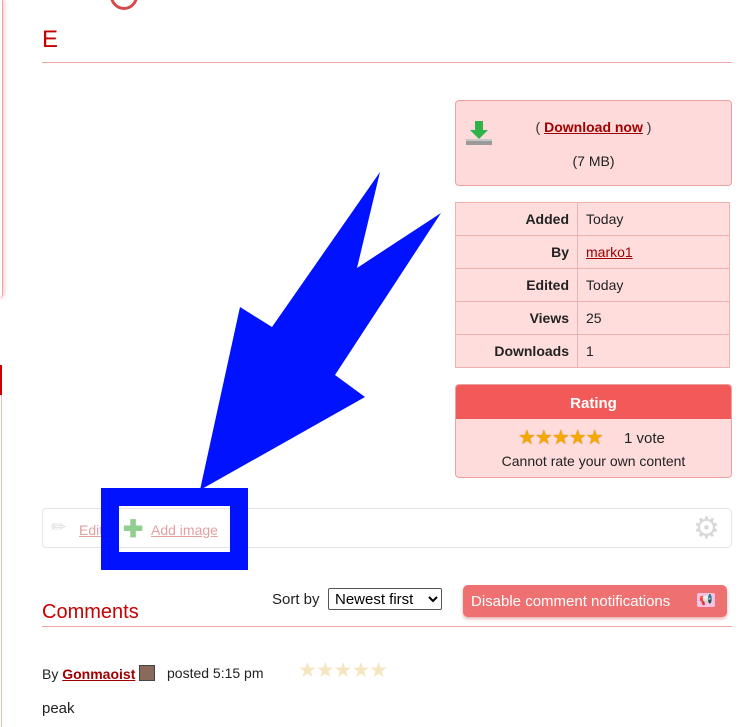  I want to click on comment-body: peak, so click(58, 708).